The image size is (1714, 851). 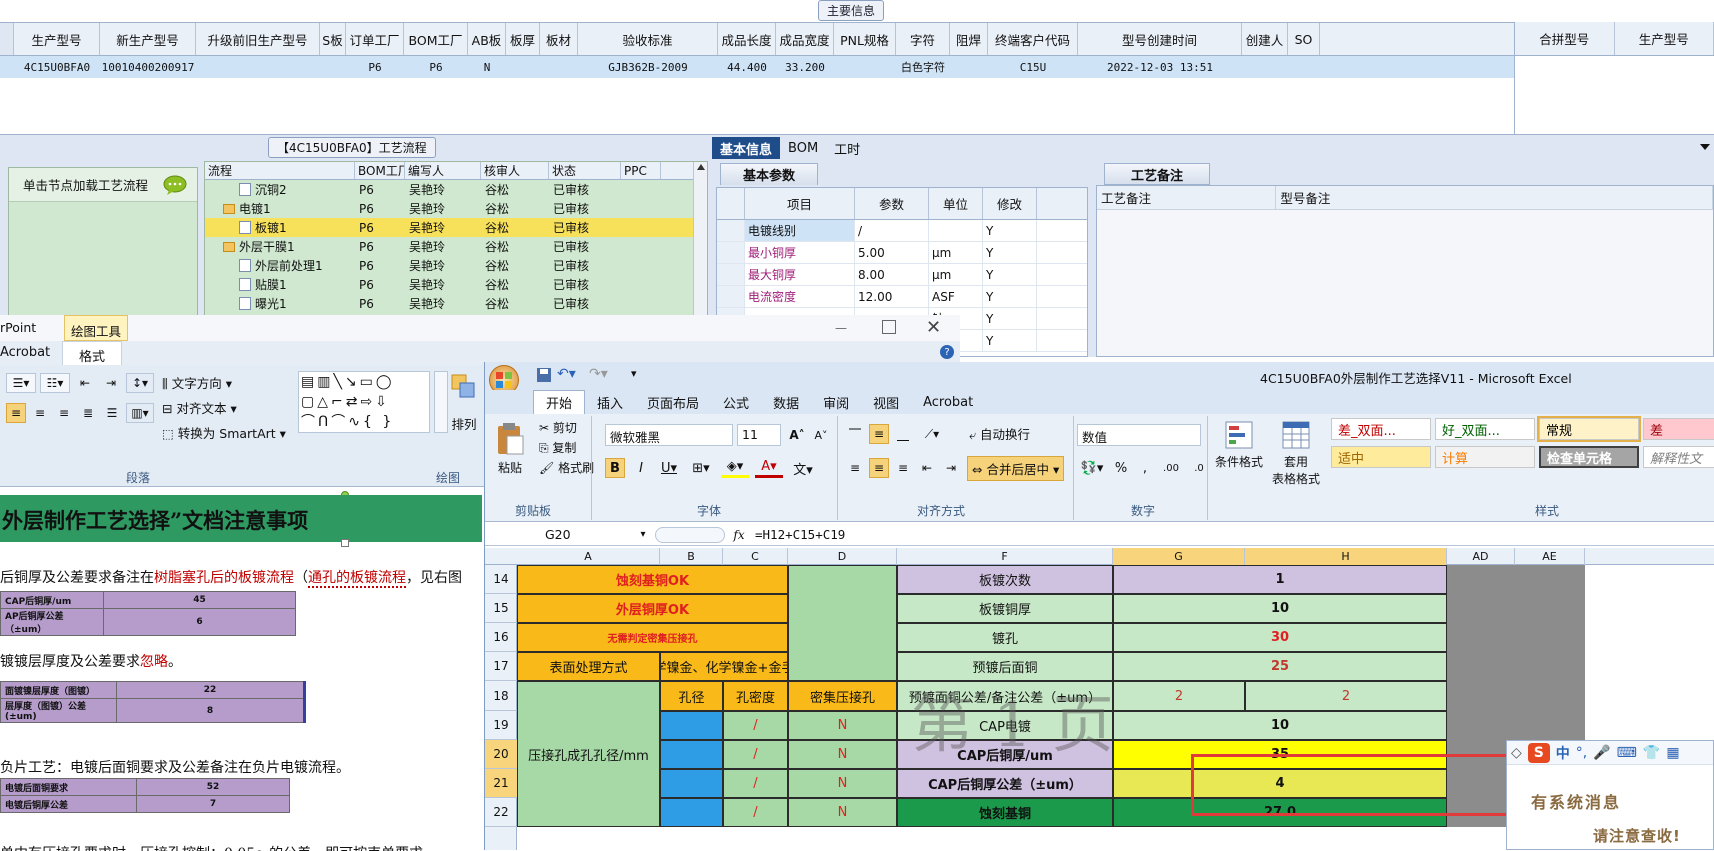 What do you see at coordinates (456, 284) in the screenshot?
I see `process-tree-row: 贴膜1P6吴艳玲谷松已审核` at bounding box center [456, 284].